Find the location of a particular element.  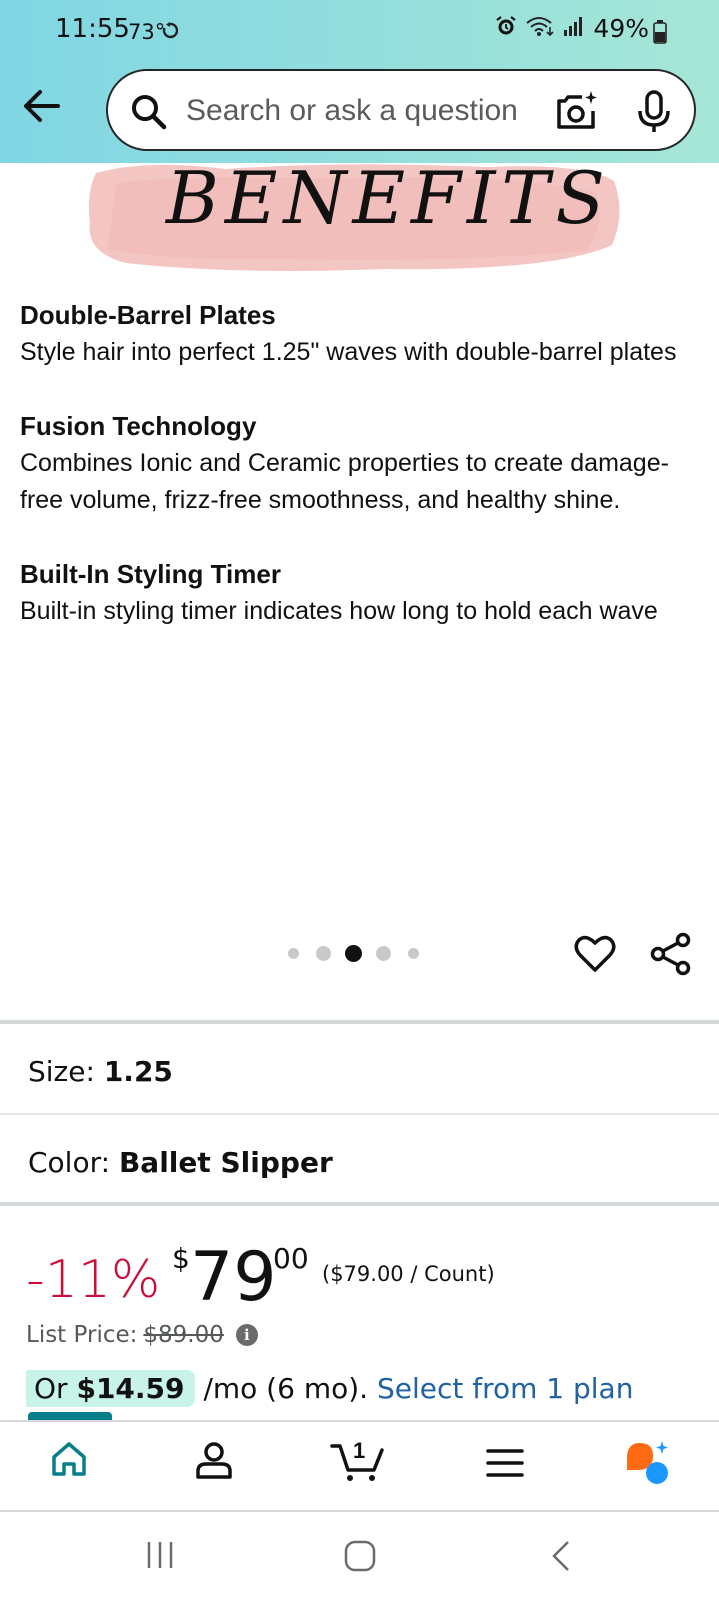

wishlist-heart-icon is located at coordinates (595, 956).